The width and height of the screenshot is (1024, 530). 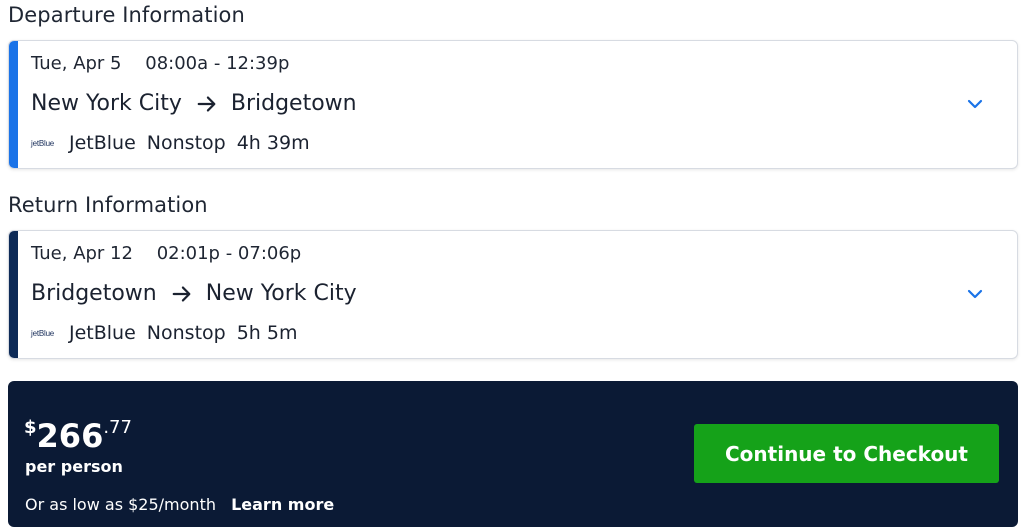 I want to click on return-route: Bridgetown New York City, so click(x=194, y=293).